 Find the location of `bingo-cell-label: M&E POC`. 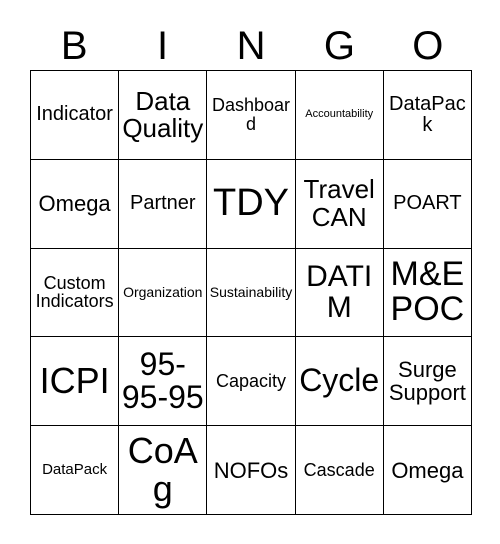

bingo-cell-label: M&E POC is located at coordinates (427, 291).